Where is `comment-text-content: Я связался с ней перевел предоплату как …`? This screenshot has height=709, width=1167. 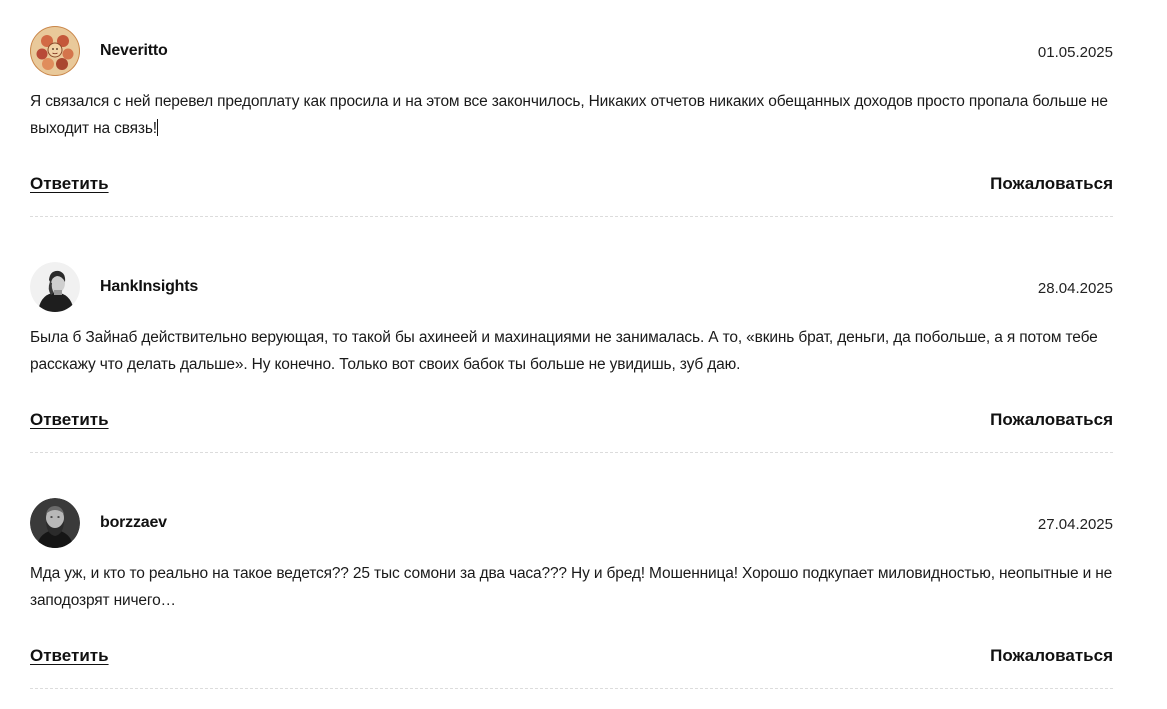 comment-text-content: Я связался с ней перевел предоплату как … is located at coordinates (569, 115).